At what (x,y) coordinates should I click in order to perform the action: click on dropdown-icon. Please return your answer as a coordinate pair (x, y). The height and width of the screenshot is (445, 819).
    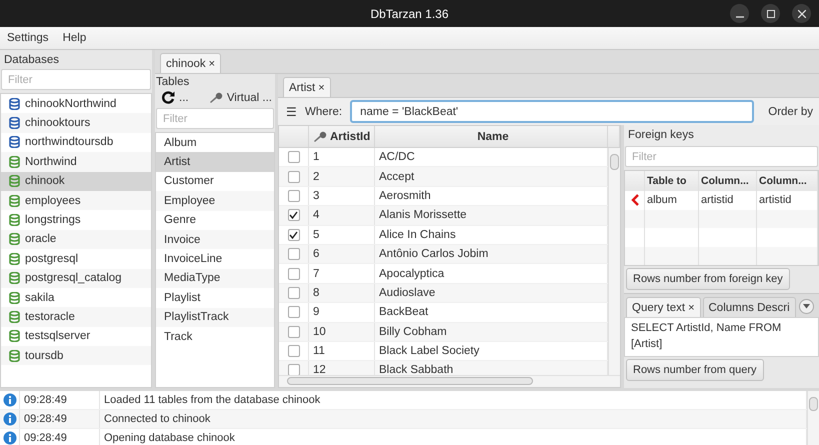
    Looking at the image, I should click on (806, 306).